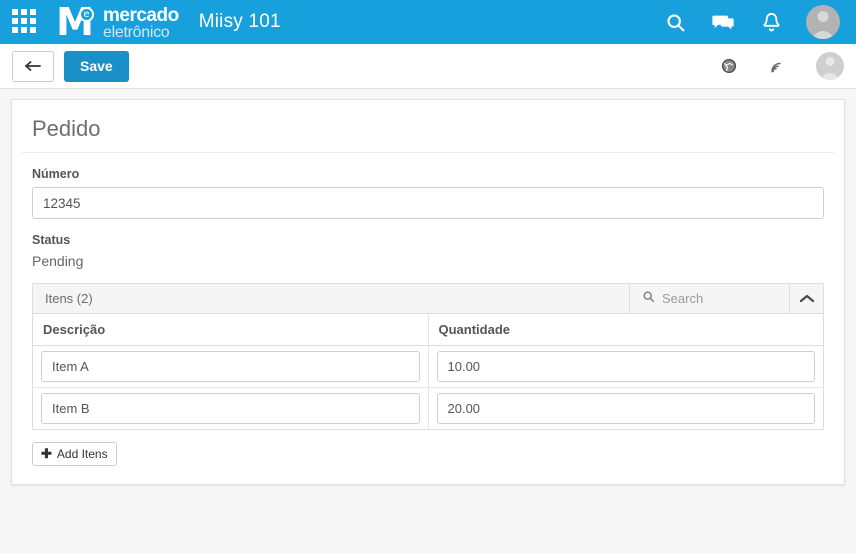 The height and width of the screenshot is (554, 856). What do you see at coordinates (25, 22) in the screenshot?
I see `apps-grid-icon` at bounding box center [25, 22].